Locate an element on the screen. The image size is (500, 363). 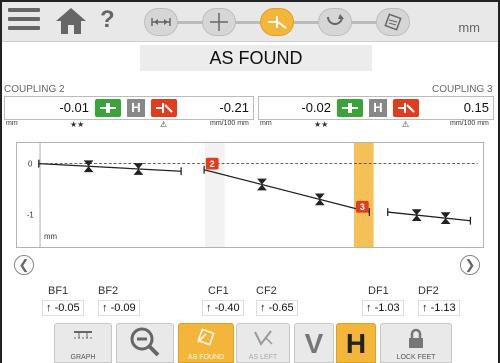
zoom-out-button is located at coordinates (145, 343).